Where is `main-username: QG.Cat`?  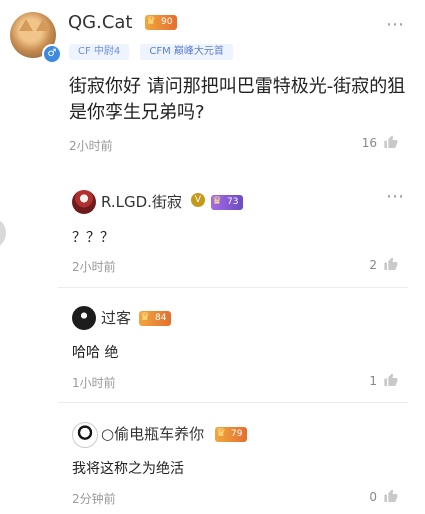 main-username: QG.Cat is located at coordinates (100, 22).